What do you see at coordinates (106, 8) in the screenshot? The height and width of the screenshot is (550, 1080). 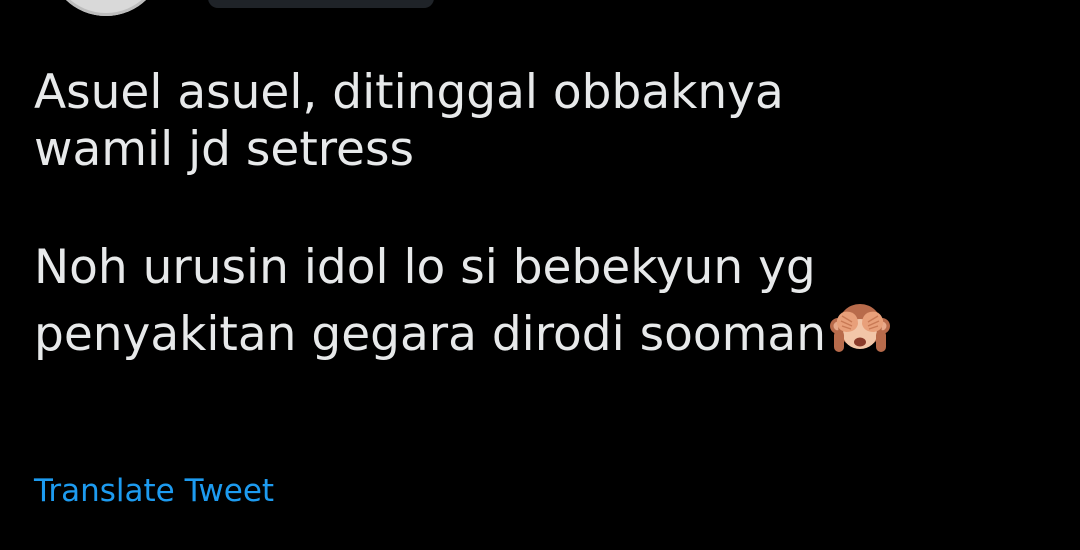 I see `avatar` at bounding box center [106, 8].